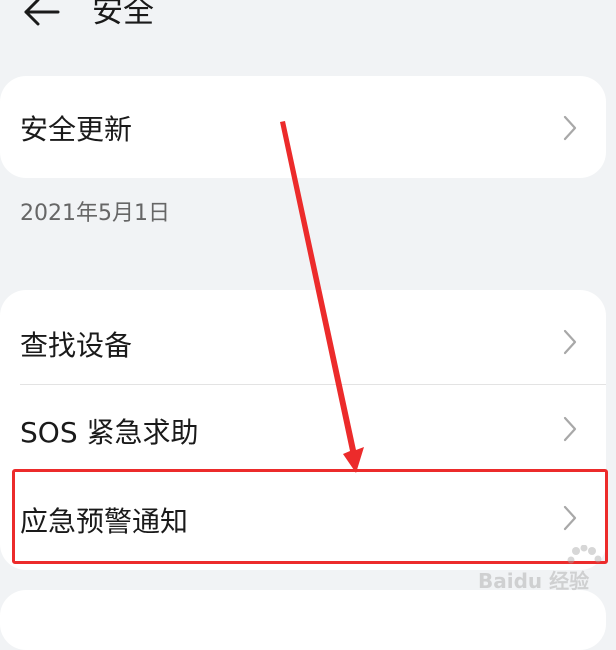  What do you see at coordinates (76, 129) in the screenshot?
I see `security-update-label: 安全更新` at bounding box center [76, 129].